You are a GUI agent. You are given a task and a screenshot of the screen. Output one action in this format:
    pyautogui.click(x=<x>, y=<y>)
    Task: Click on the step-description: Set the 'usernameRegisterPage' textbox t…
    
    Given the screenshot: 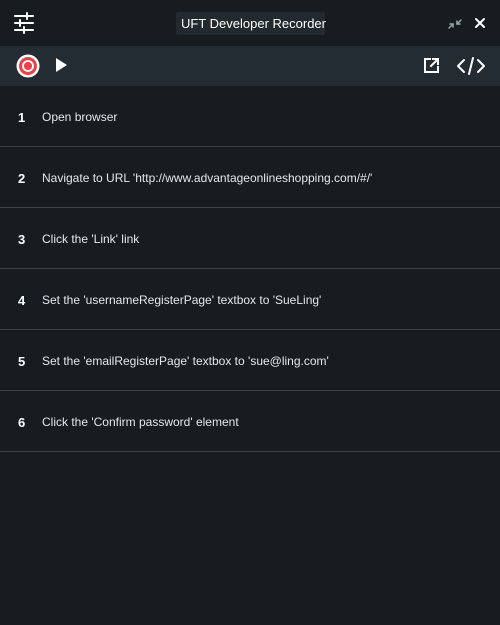 What is the action you would take?
    pyautogui.click(x=182, y=300)
    